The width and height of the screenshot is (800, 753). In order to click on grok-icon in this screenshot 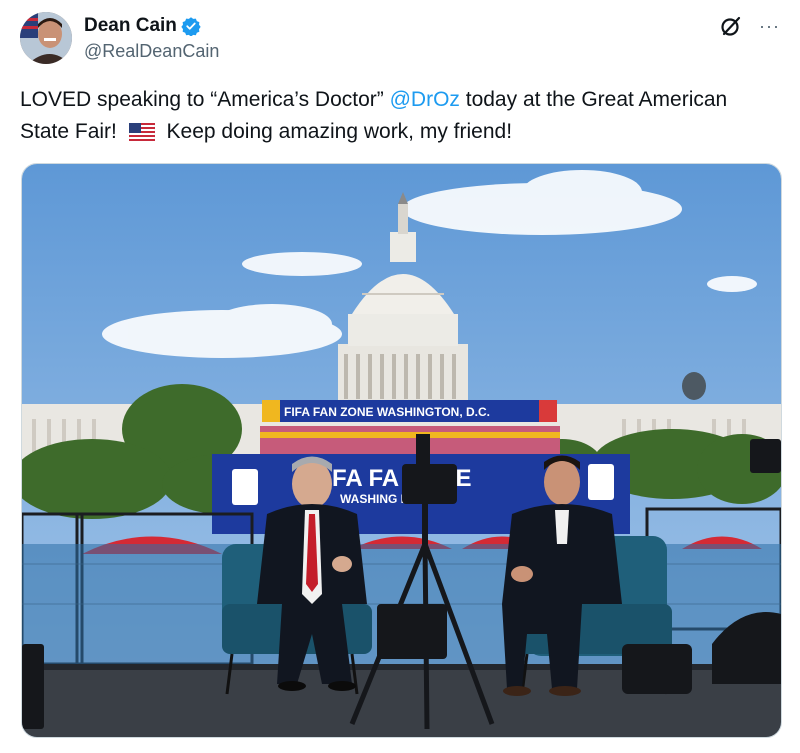, I will do `click(731, 26)`.